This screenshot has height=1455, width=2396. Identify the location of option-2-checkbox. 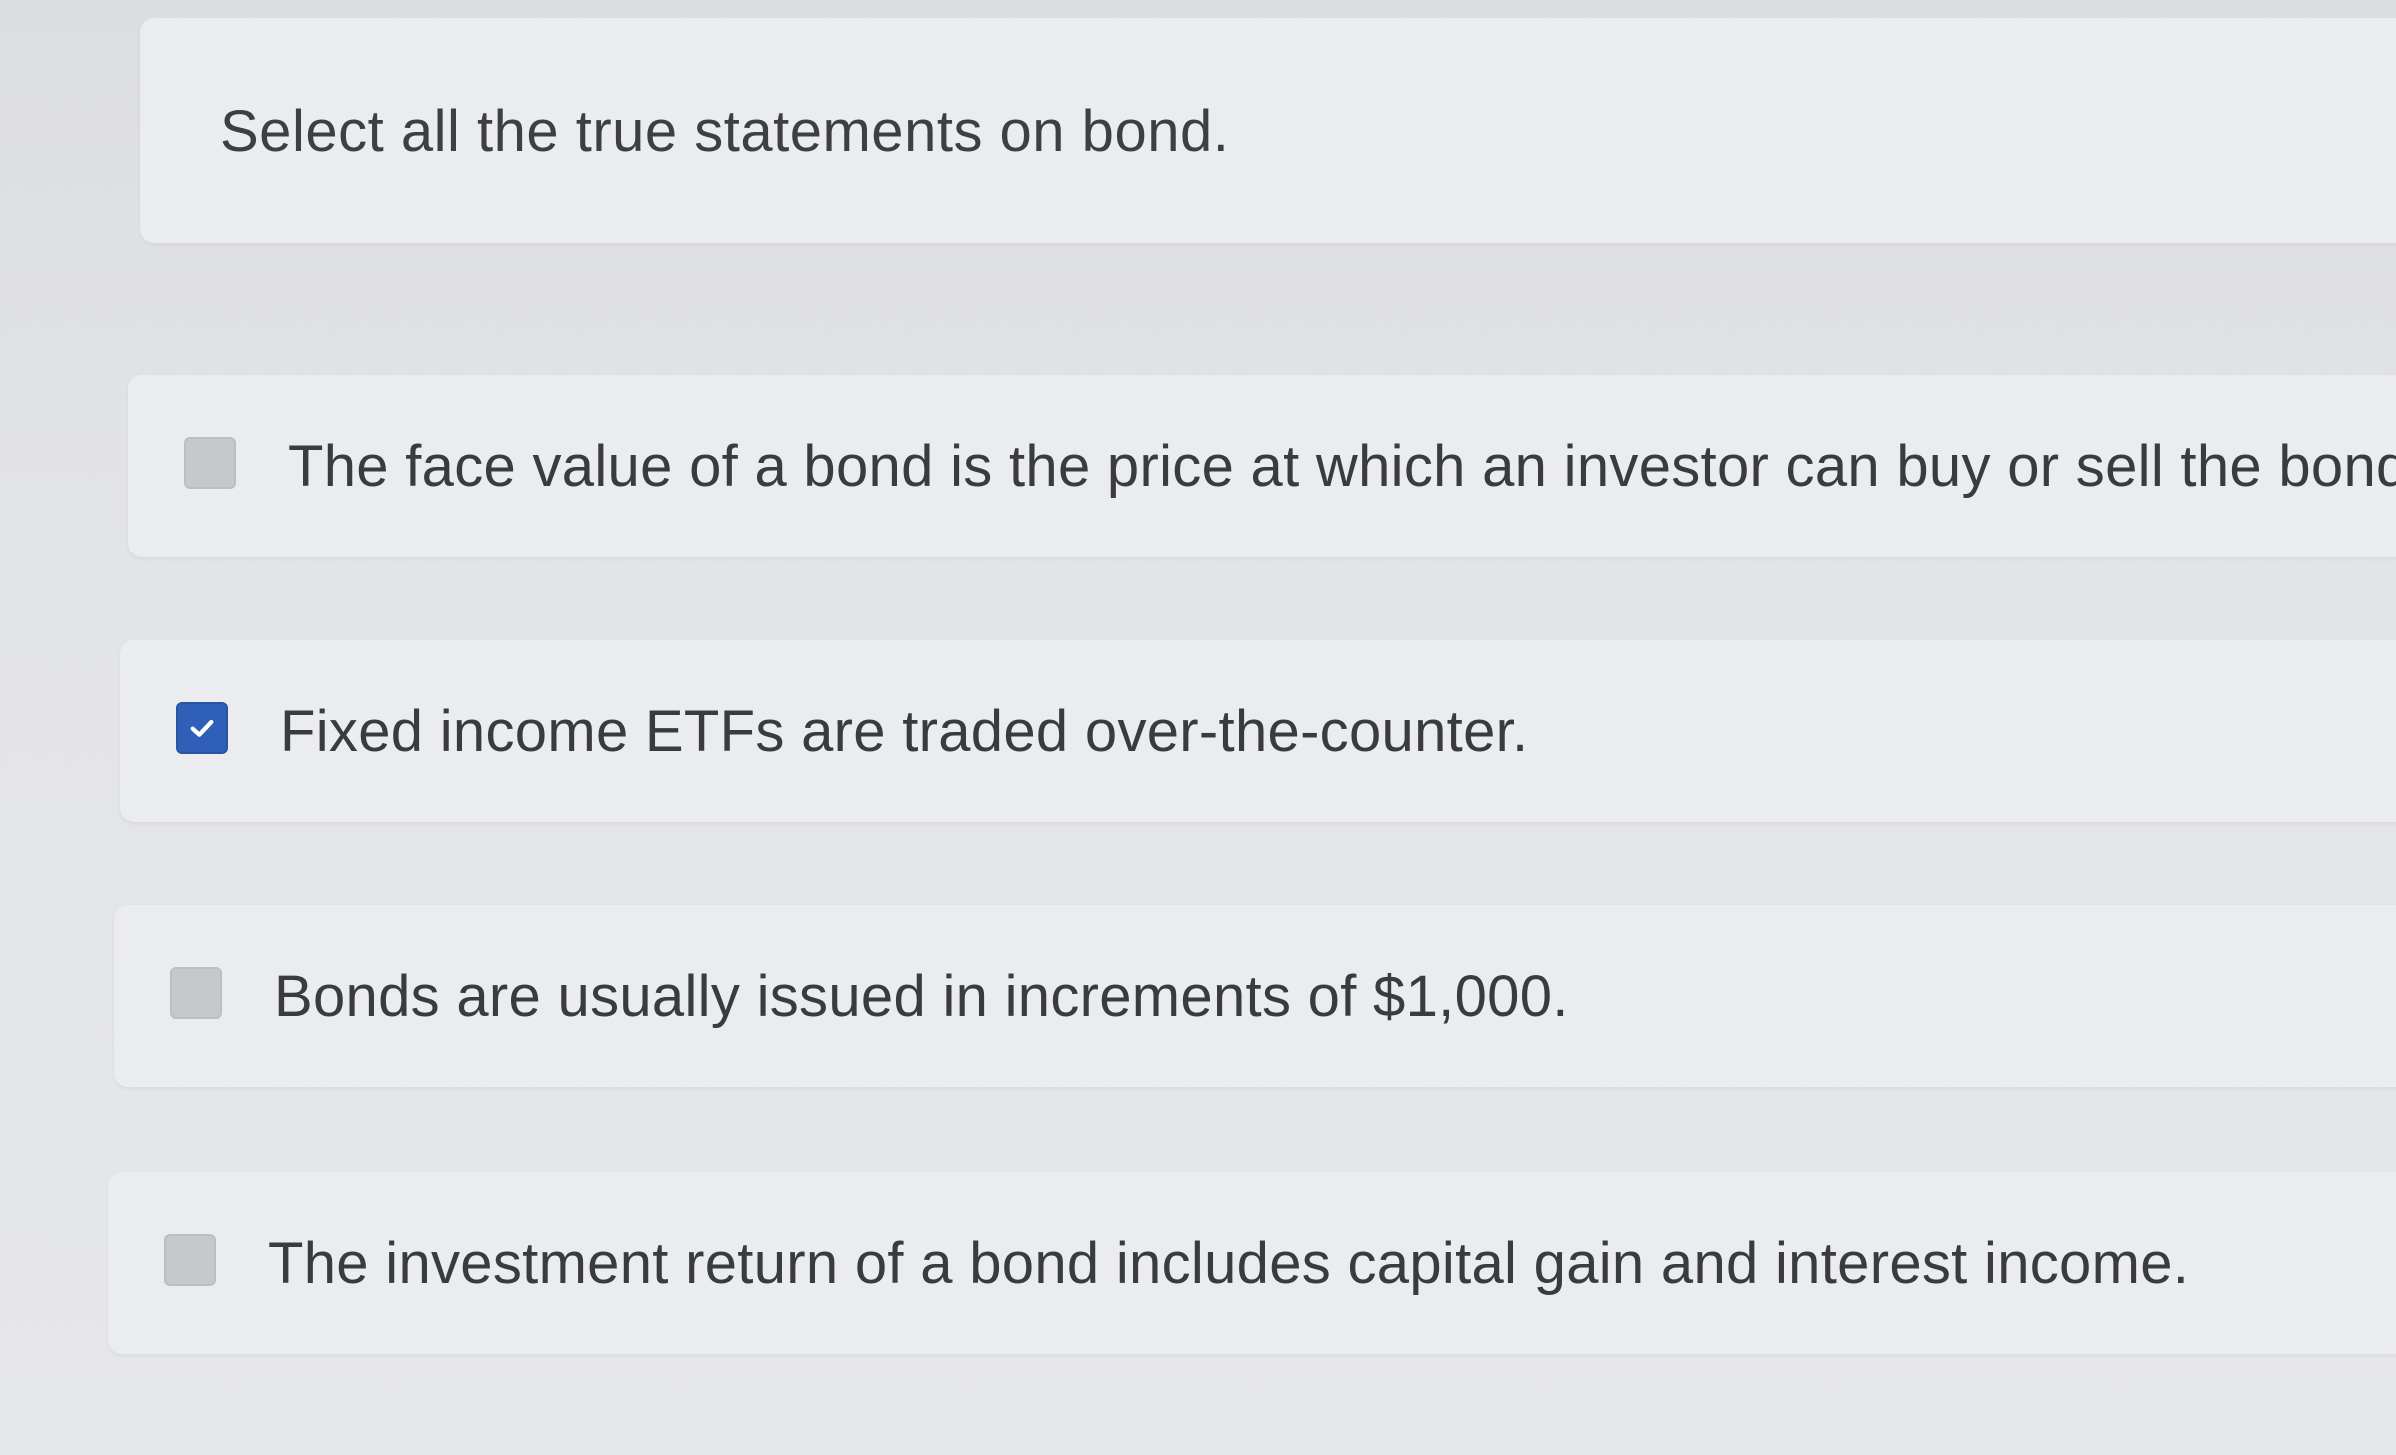
(202, 728).